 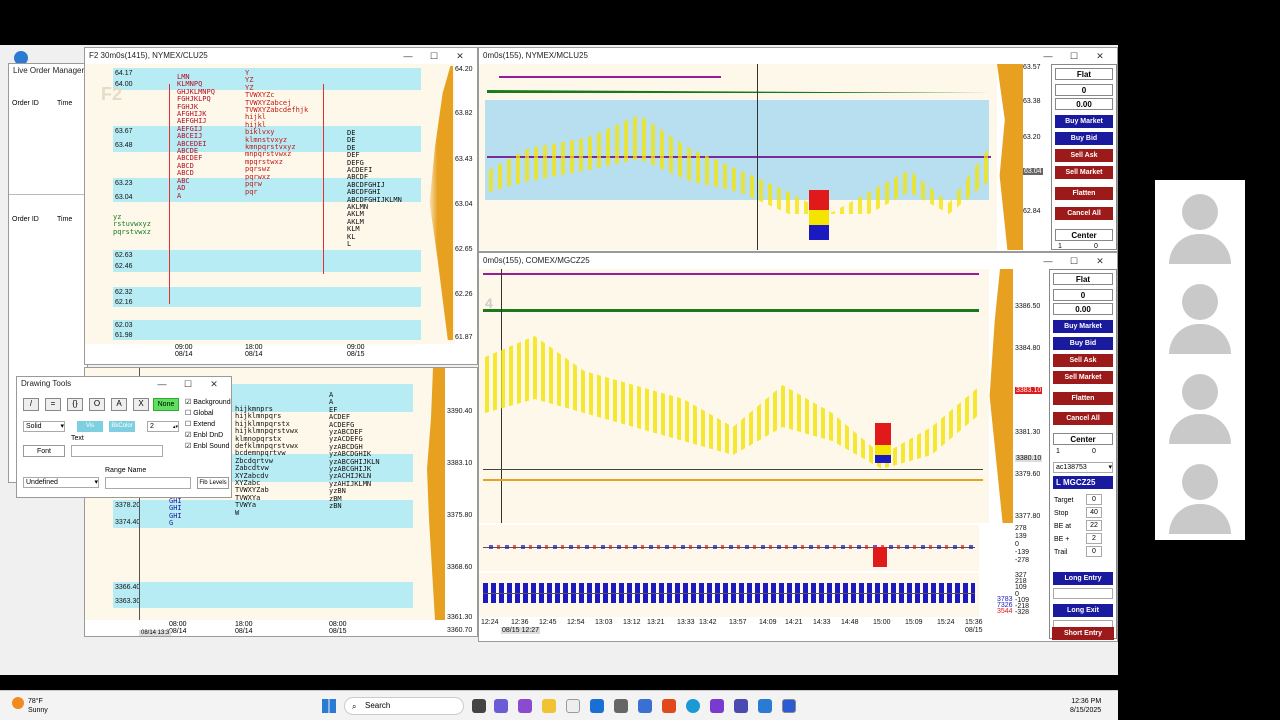 I want to click on trading-app-icon, so click(x=789, y=706).